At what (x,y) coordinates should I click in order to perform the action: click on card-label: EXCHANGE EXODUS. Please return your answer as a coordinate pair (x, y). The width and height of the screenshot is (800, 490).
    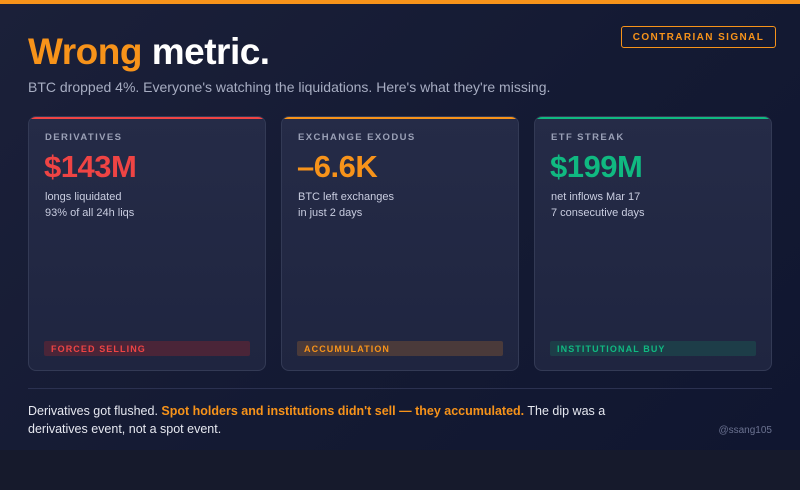
    Looking at the image, I should click on (357, 137).